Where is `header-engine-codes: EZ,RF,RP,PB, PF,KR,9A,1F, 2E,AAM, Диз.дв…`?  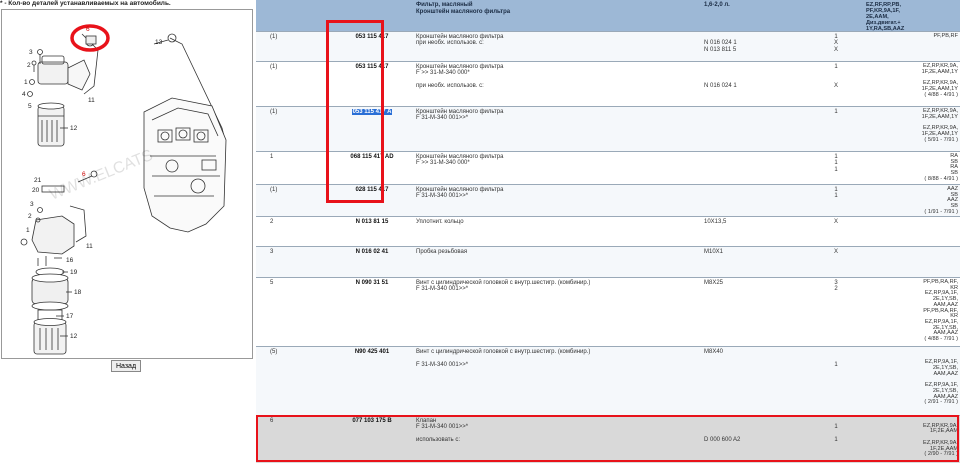 header-engine-codes: EZ,RF,RP,PB, PF,KR,9A,1F, 2E,AAM, Диз.дв… is located at coordinates (885, 17).